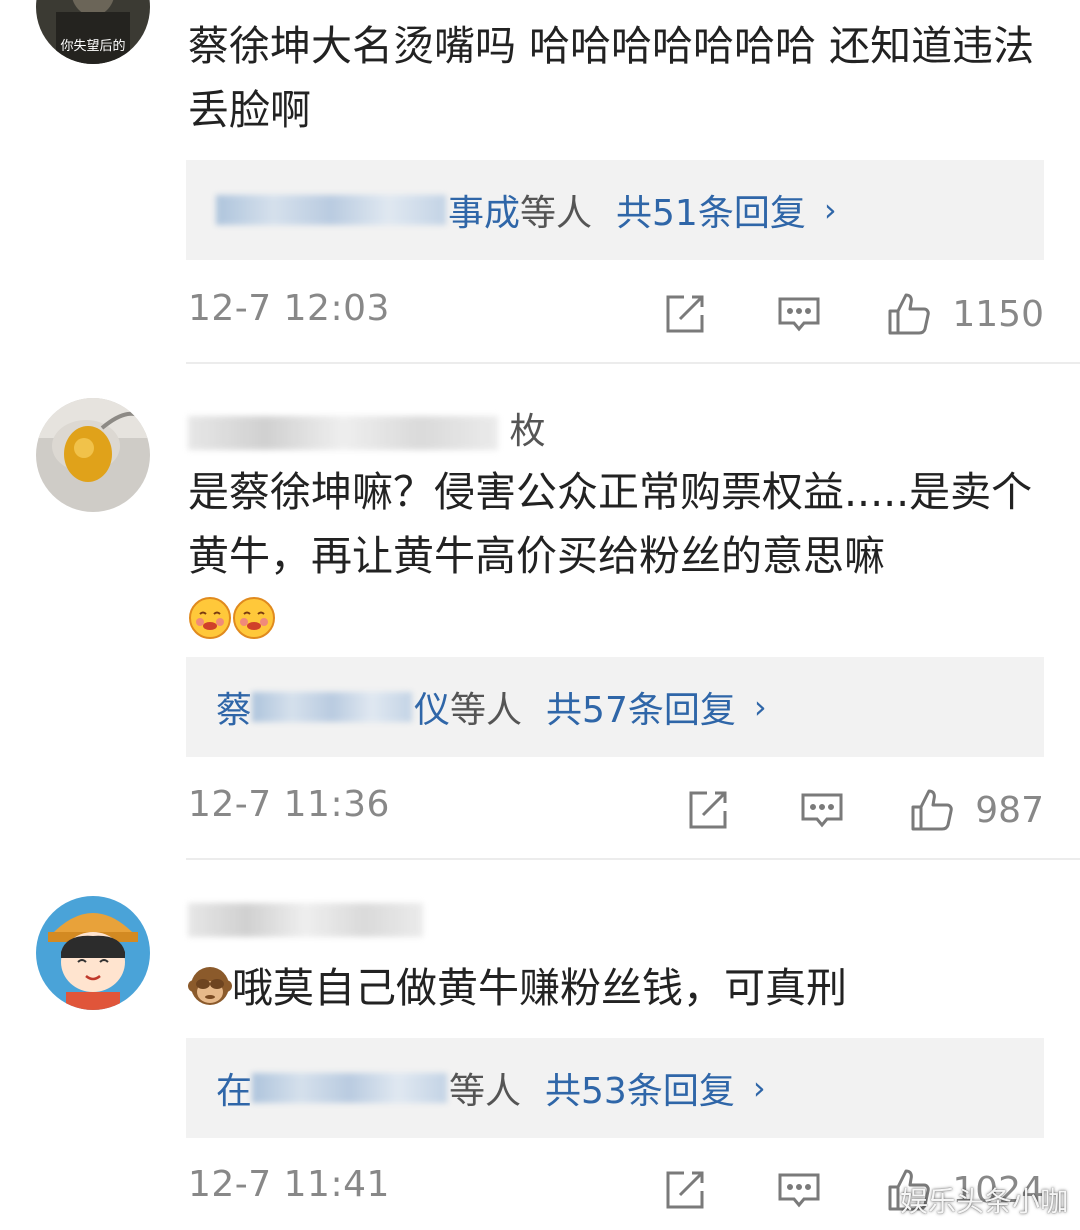  I want to click on reply-count-link: 共51条回复, so click(711, 210).